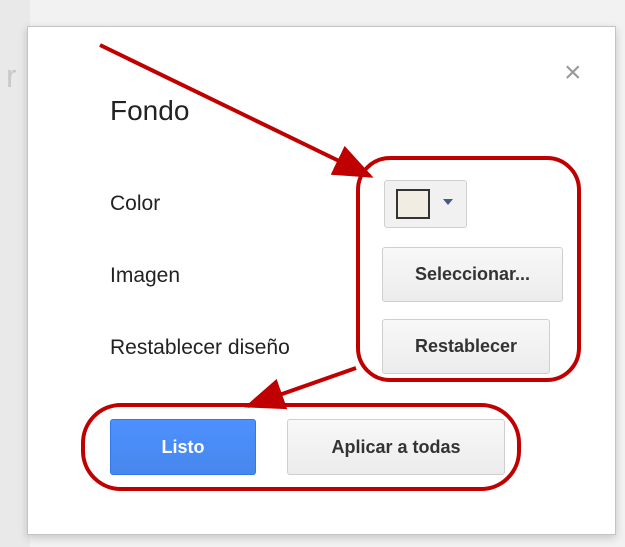 This screenshot has height=547, width=625. I want to click on annotation-highlight-controls, so click(468, 269).